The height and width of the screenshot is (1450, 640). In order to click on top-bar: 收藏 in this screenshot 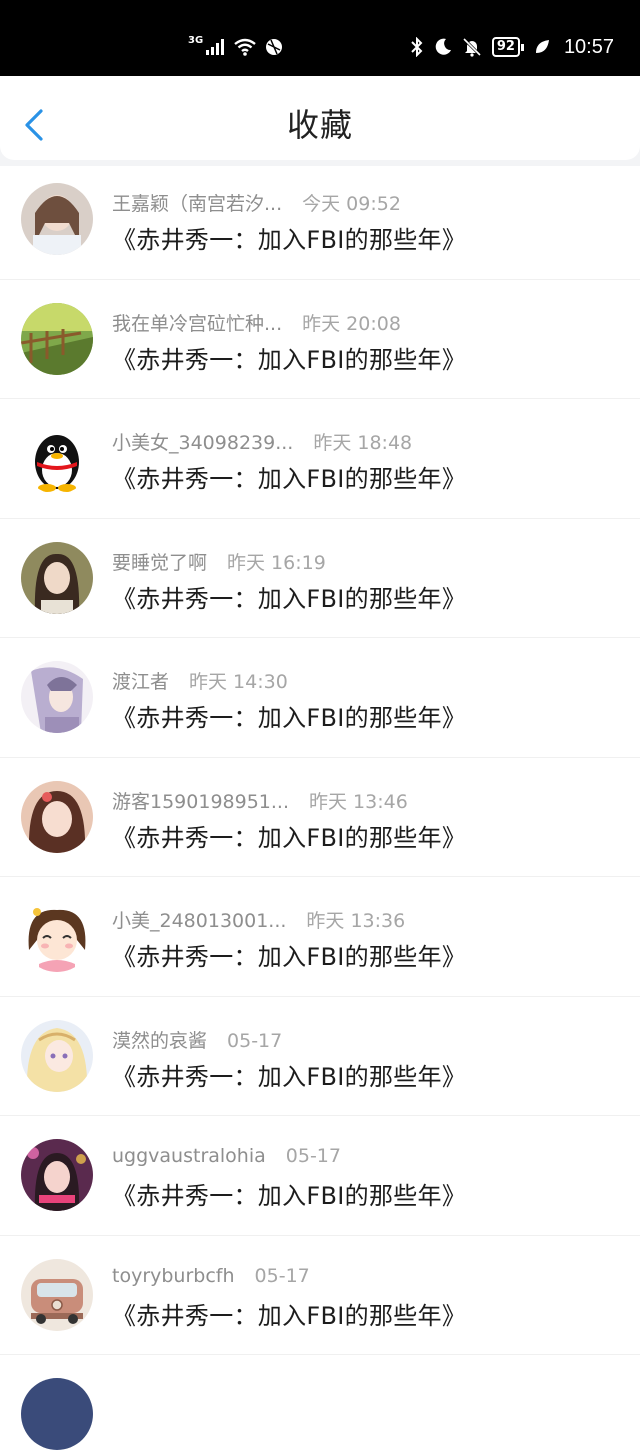, I will do `click(320, 118)`.